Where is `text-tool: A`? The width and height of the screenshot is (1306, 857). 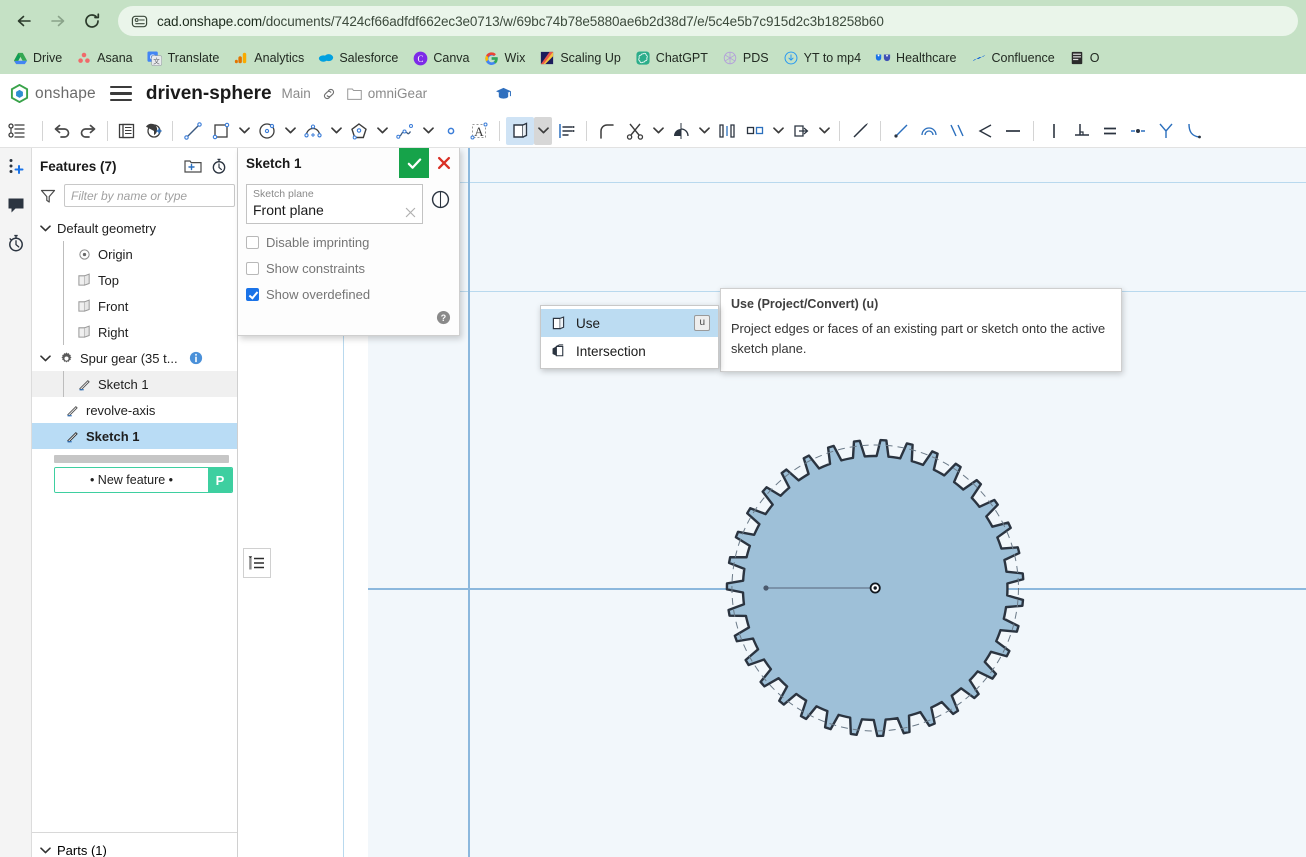
text-tool: A is located at coordinates (479, 131).